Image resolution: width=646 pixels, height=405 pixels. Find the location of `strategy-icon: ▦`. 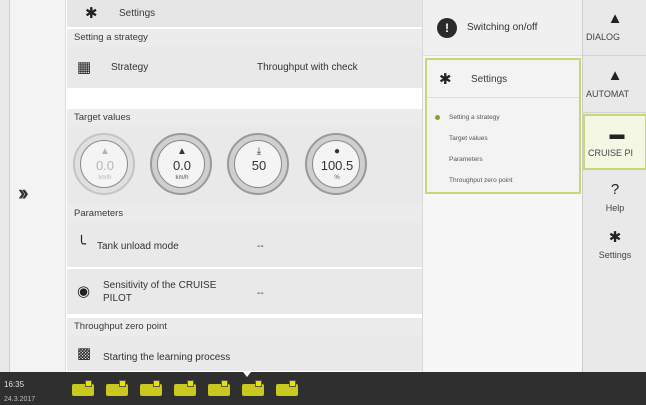

strategy-icon: ▦ is located at coordinates (84, 67).